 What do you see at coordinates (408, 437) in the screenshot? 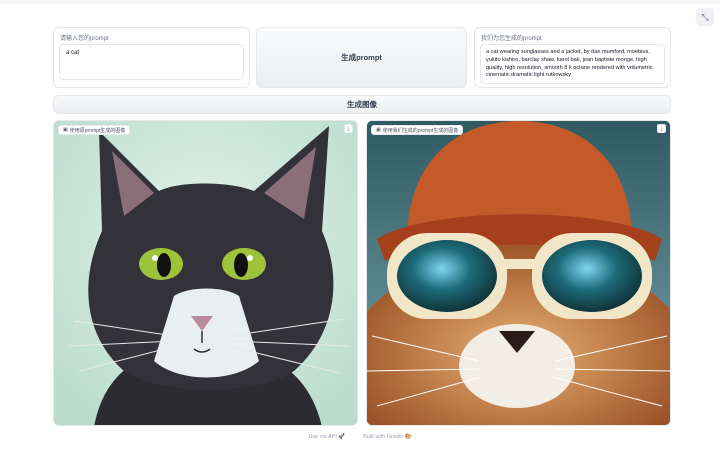
I see `palette-icon: 🎨` at bounding box center [408, 437].